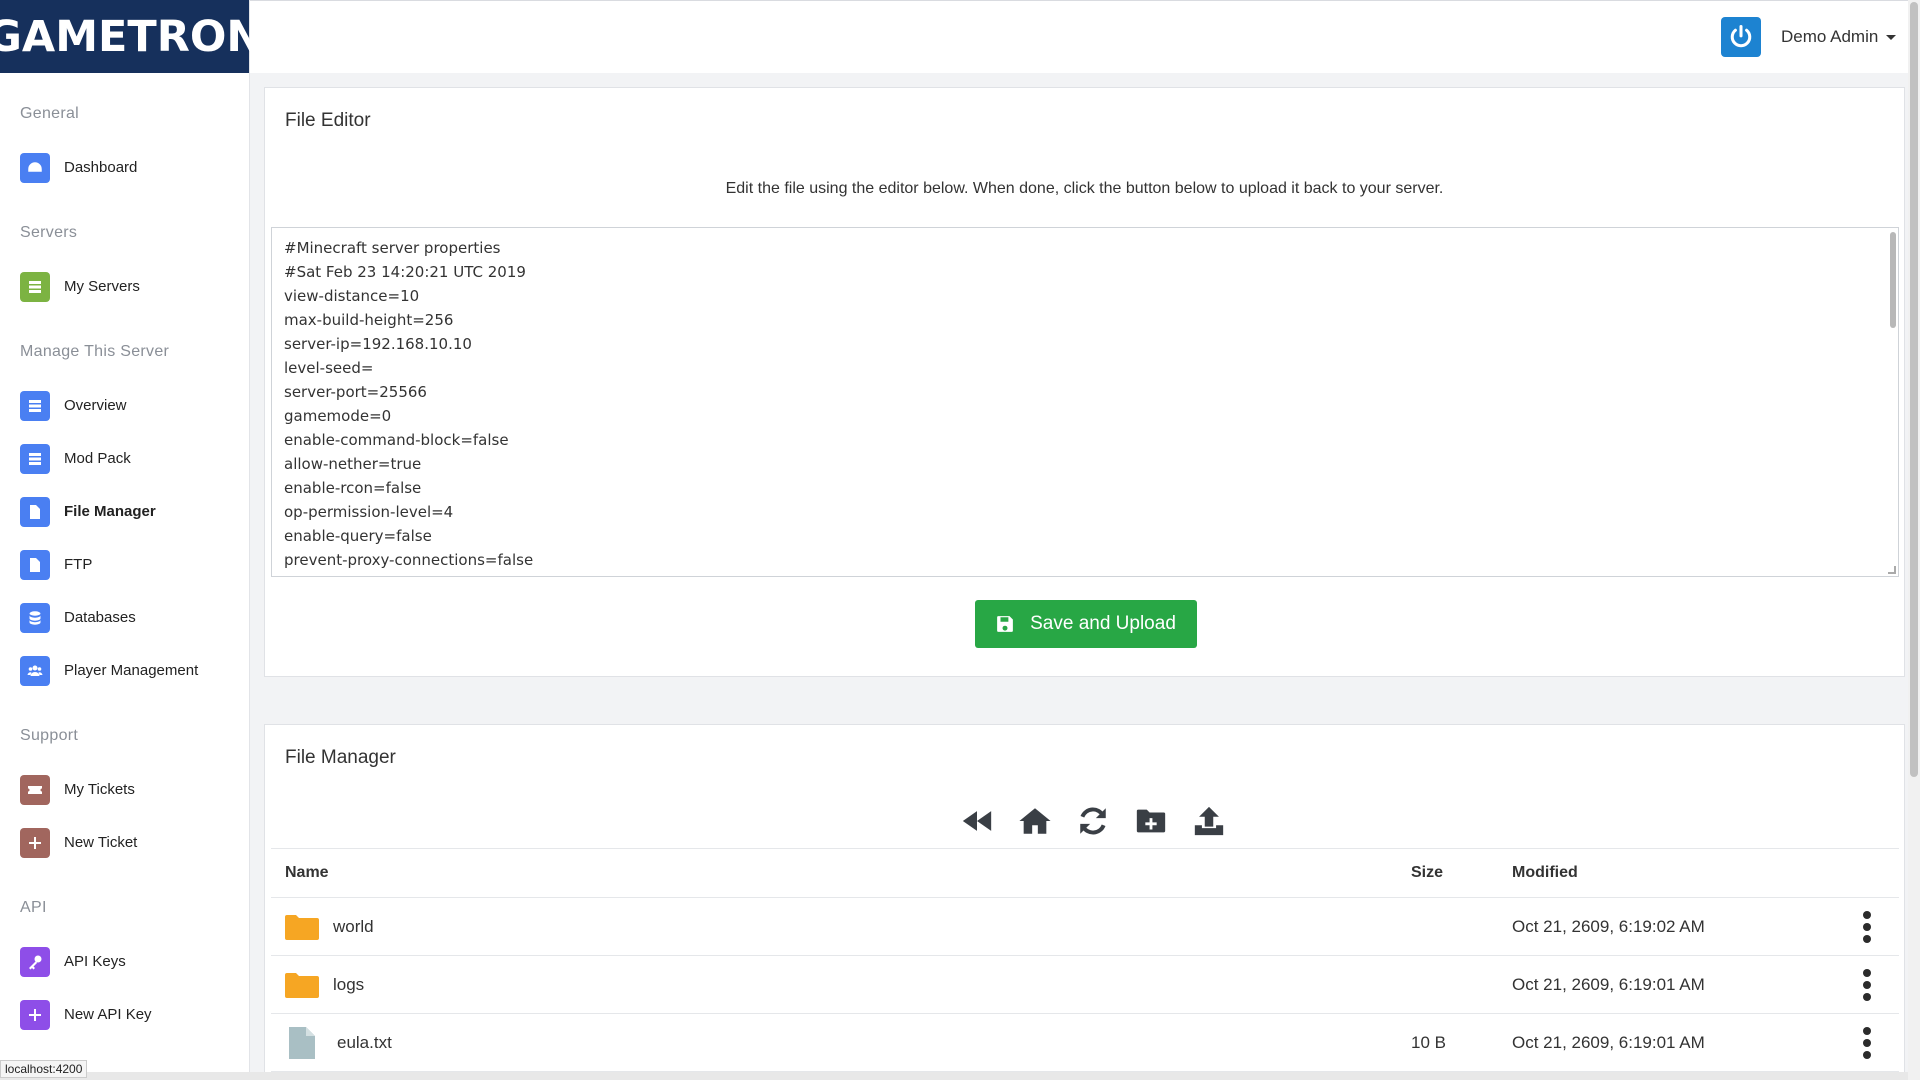 This screenshot has height=1080, width=1920. What do you see at coordinates (392, 248) in the screenshot?
I see `editor-line: #Minecraft server properties` at bounding box center [392, 248].